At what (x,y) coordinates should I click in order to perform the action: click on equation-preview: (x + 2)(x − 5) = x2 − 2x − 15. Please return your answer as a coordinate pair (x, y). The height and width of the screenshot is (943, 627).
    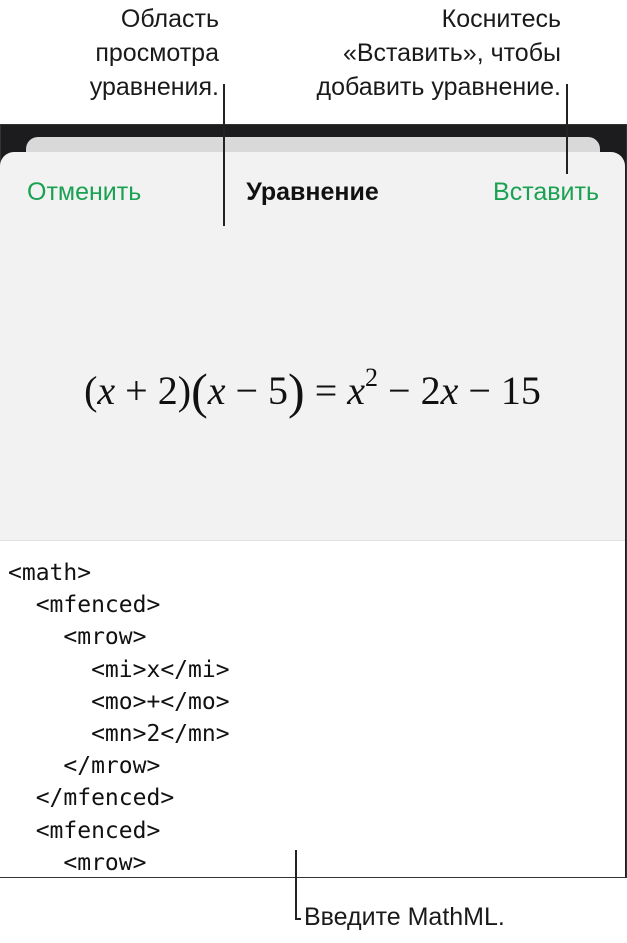
    Looking at the image, I should click on (312, 391).